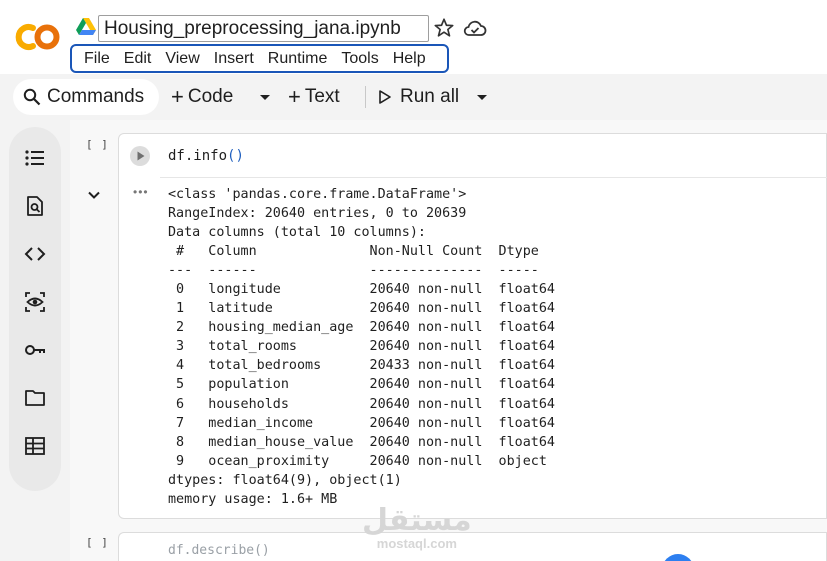 The image size is (827, 561). What do you see at coordinates (361, 271) in the screenshot?
I see `output-line: --- ------ -------------- -----` at bounding box center [361, 271].